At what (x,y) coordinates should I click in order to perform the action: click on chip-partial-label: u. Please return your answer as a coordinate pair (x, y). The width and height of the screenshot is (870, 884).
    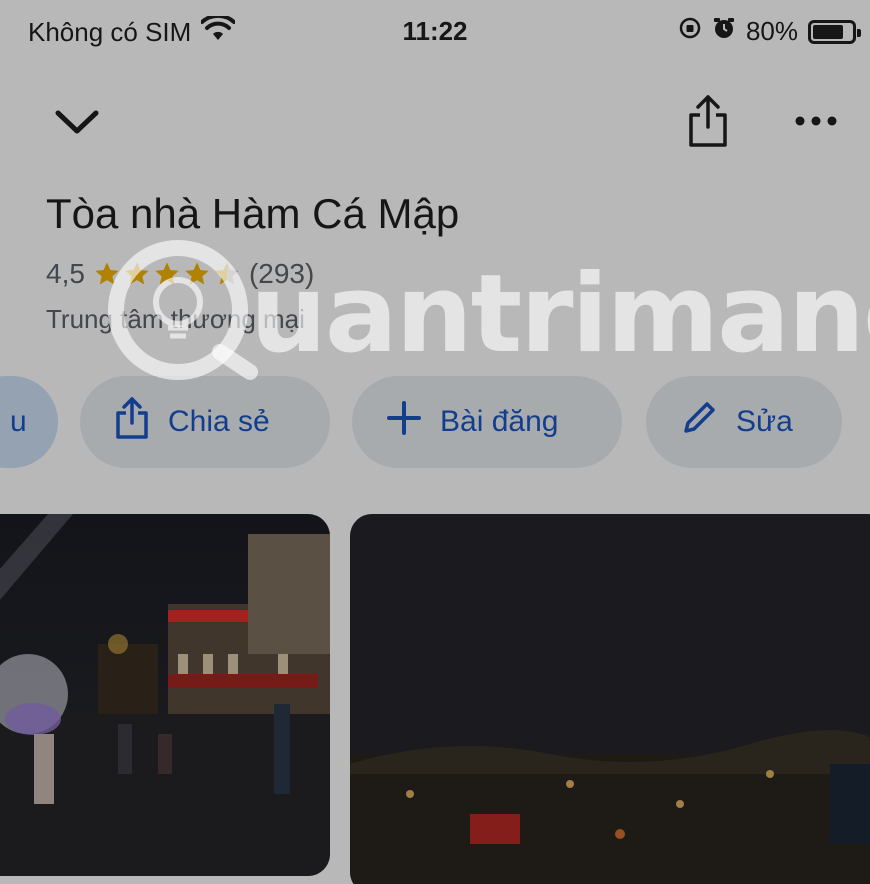
    Looking at the image, I should click on (18, 421).